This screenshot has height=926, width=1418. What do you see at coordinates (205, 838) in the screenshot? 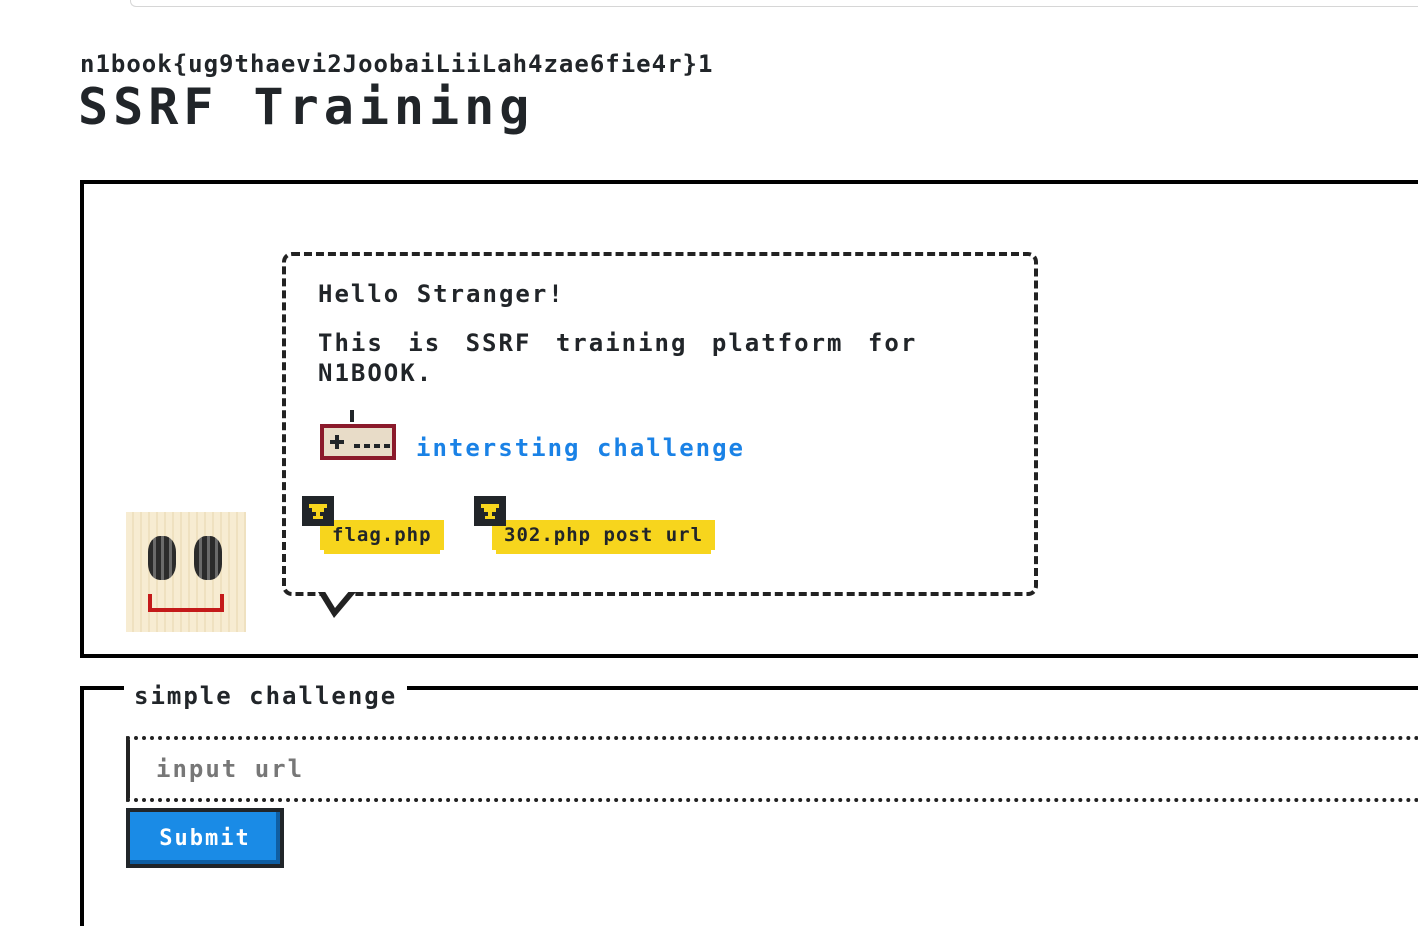
I see `submit-button: Submit` at bounding box center [205, 838].